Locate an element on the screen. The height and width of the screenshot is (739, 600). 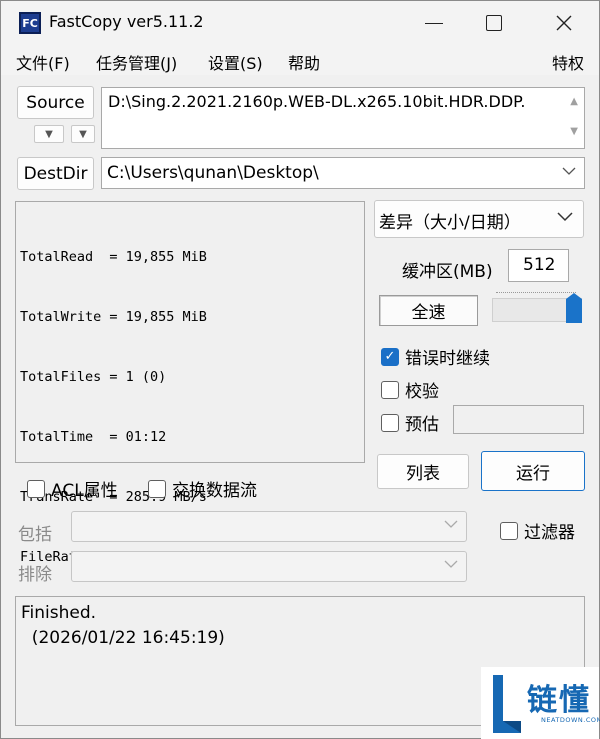
include-label: 包括 is located at coordinates (35, 535).